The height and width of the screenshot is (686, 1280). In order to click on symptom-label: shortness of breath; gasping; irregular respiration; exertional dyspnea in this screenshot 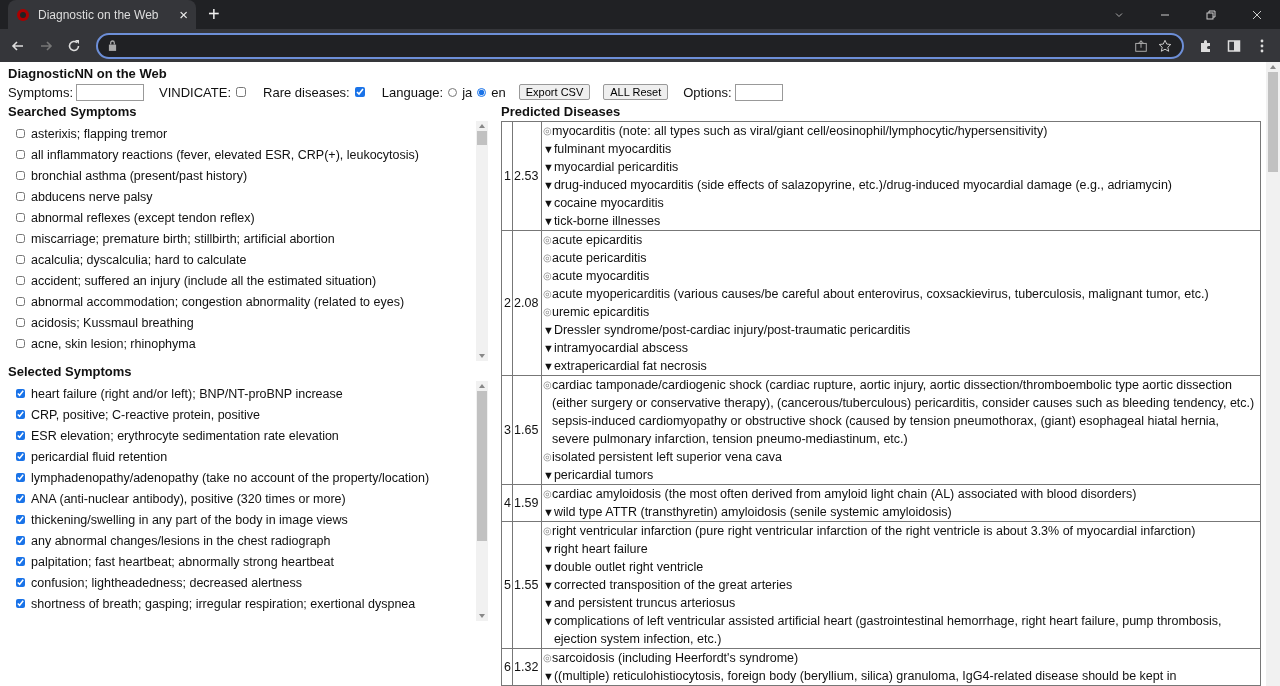, I will do `click(223, 603)`.